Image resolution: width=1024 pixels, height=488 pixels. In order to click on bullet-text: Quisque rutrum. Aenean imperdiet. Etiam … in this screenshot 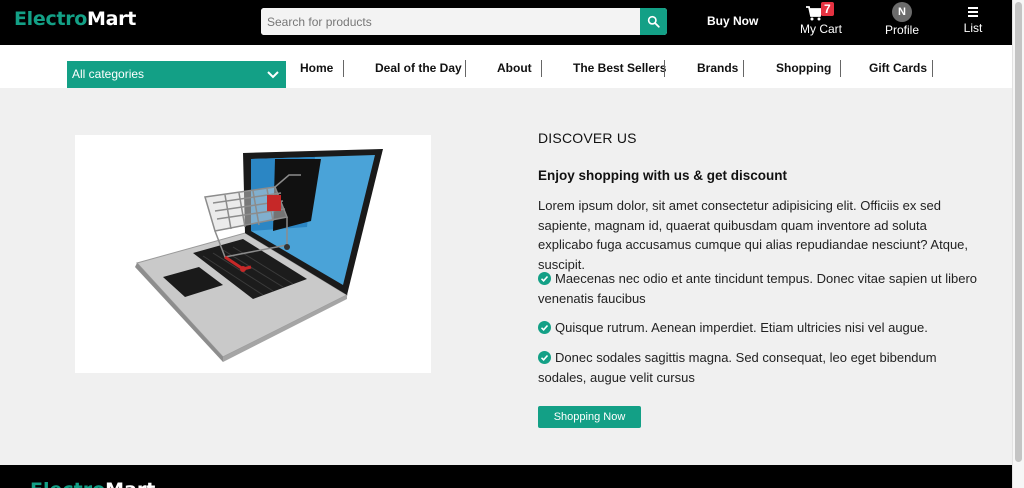, I will do `click(741, 327)`.